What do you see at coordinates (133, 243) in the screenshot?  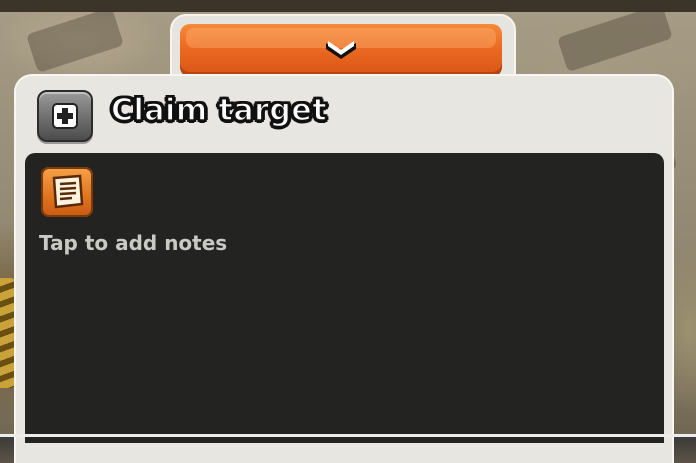 I see `notes-placeholder: Tap to add notes` at bounding box center [133, 243].